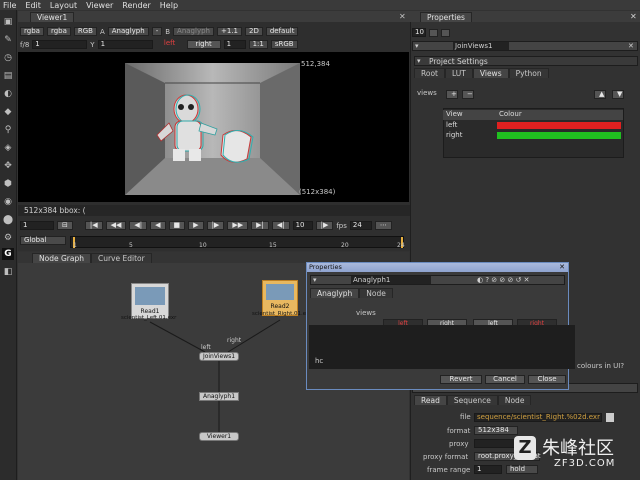 The image size is (640, 480). Describe the element at coordinates (465, 417) in the screenshot. I see `file-label: file` at that location.